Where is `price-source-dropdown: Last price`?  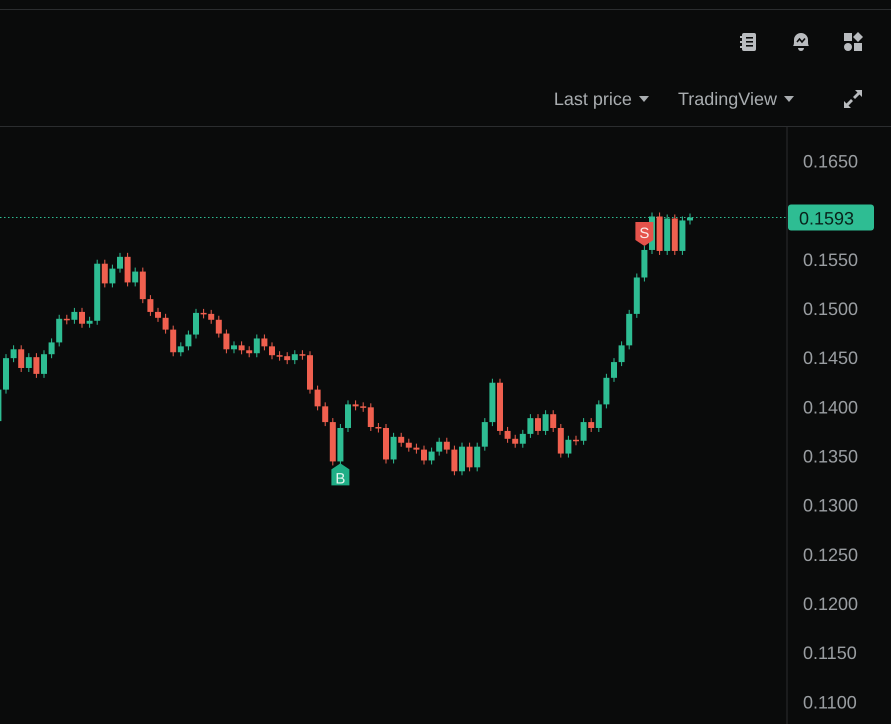
price-source-dropdown: Last price is located at coordinates (602, 99).